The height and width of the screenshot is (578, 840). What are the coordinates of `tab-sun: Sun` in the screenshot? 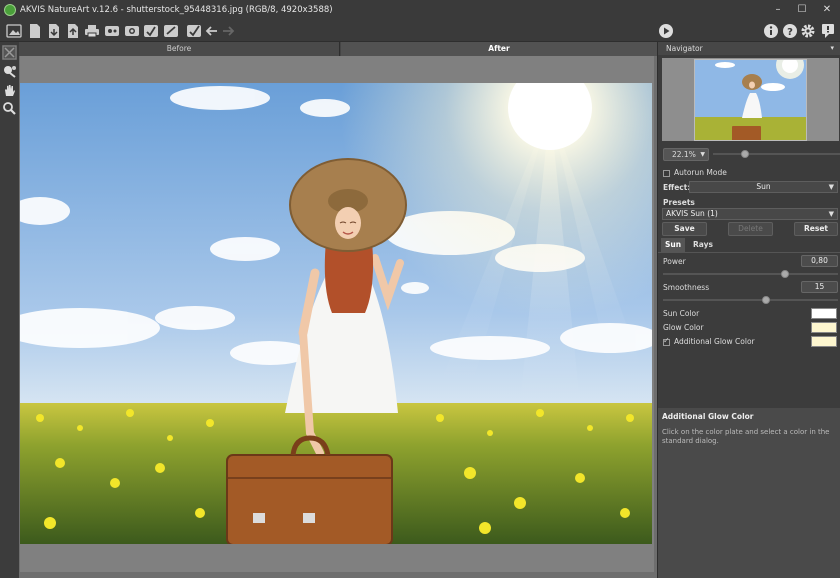 It's located at (673, 245).